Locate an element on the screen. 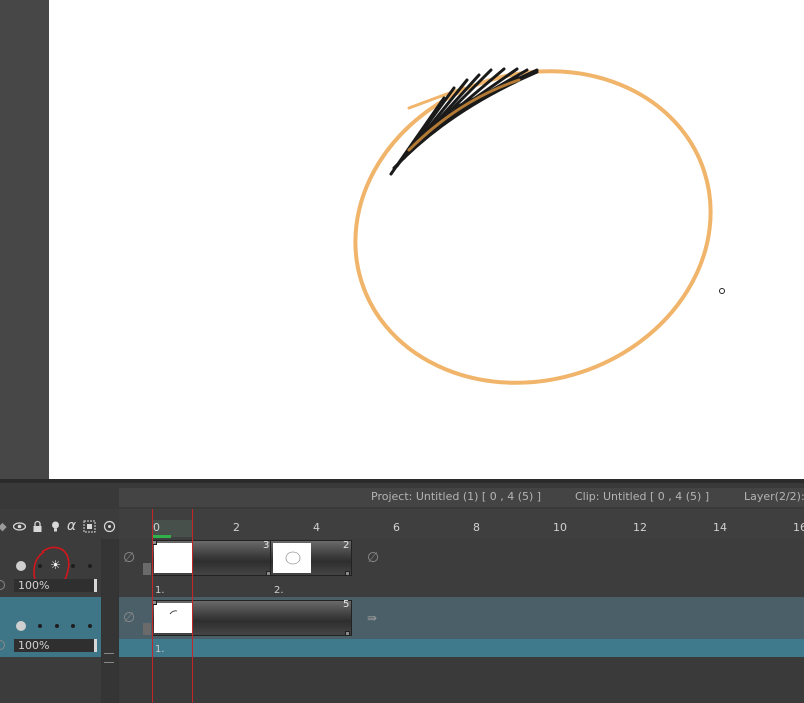 This screenshot has height=703, width=804. ruler-tick: 8 is located at coordinates (476, 527).